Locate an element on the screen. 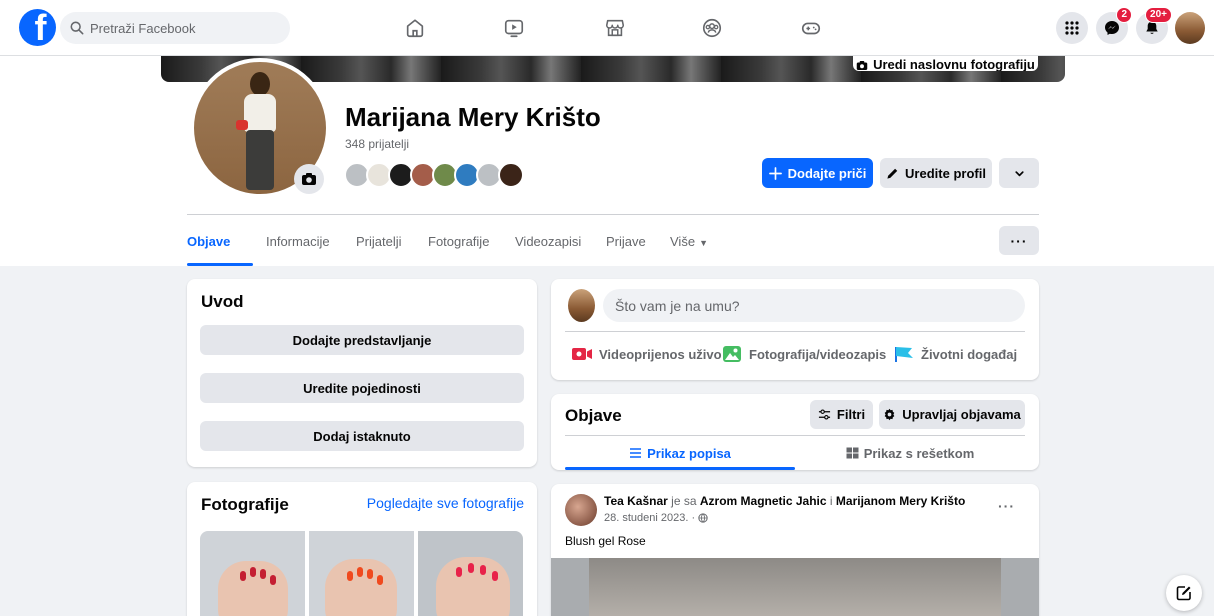  photo-icon is located at coordinates (732, 354).